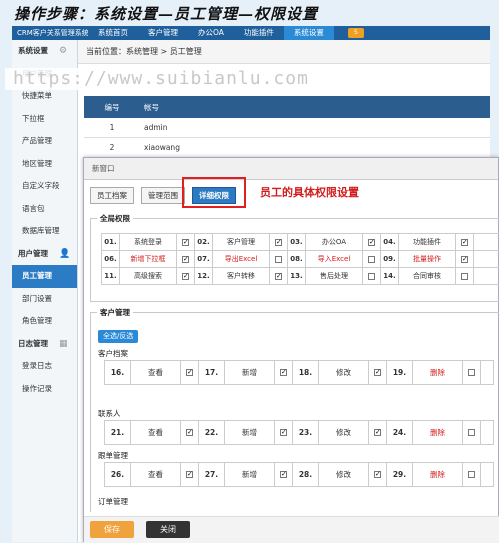 The image size is (499, 543). Describe the element at coordinates (400, 432) in the screenshot. I see `permission-number: 24.` at that location.